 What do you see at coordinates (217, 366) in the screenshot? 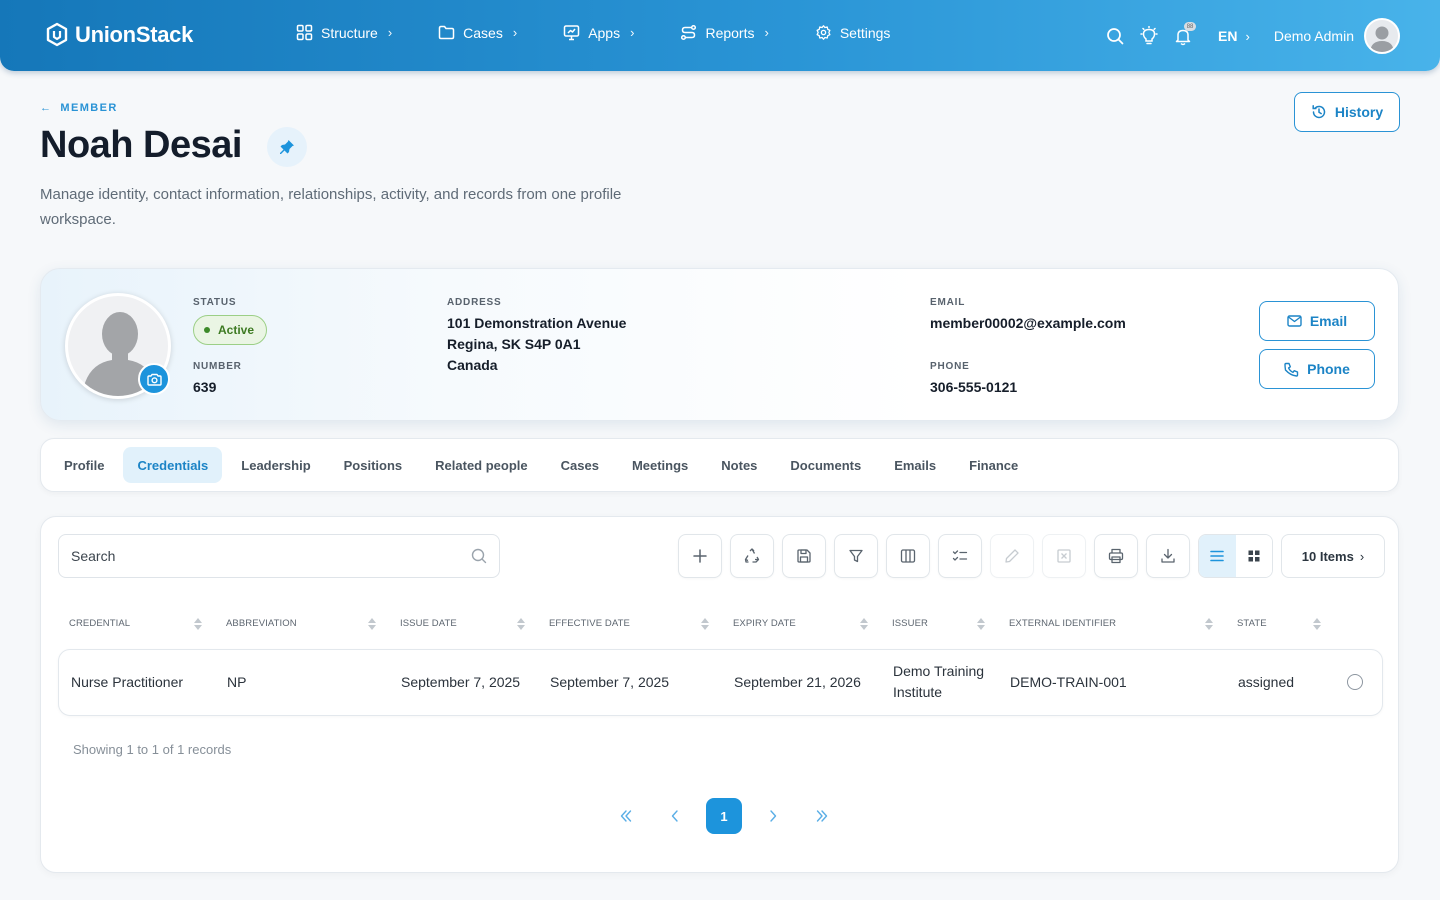
I see `number-label: NUMBER` at bounding box center [217, 366].